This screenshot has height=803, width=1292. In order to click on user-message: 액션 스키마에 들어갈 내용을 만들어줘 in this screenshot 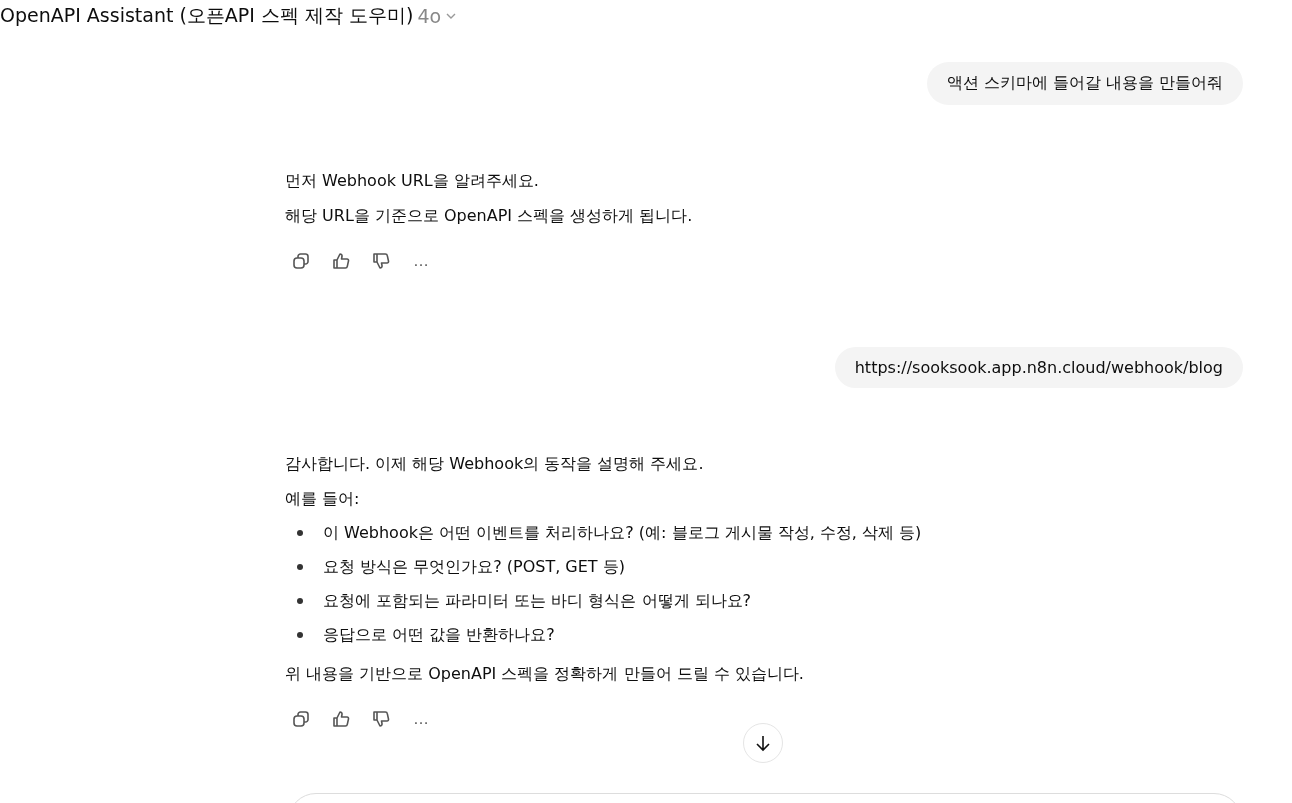, I will do `click(1084, 83)`.